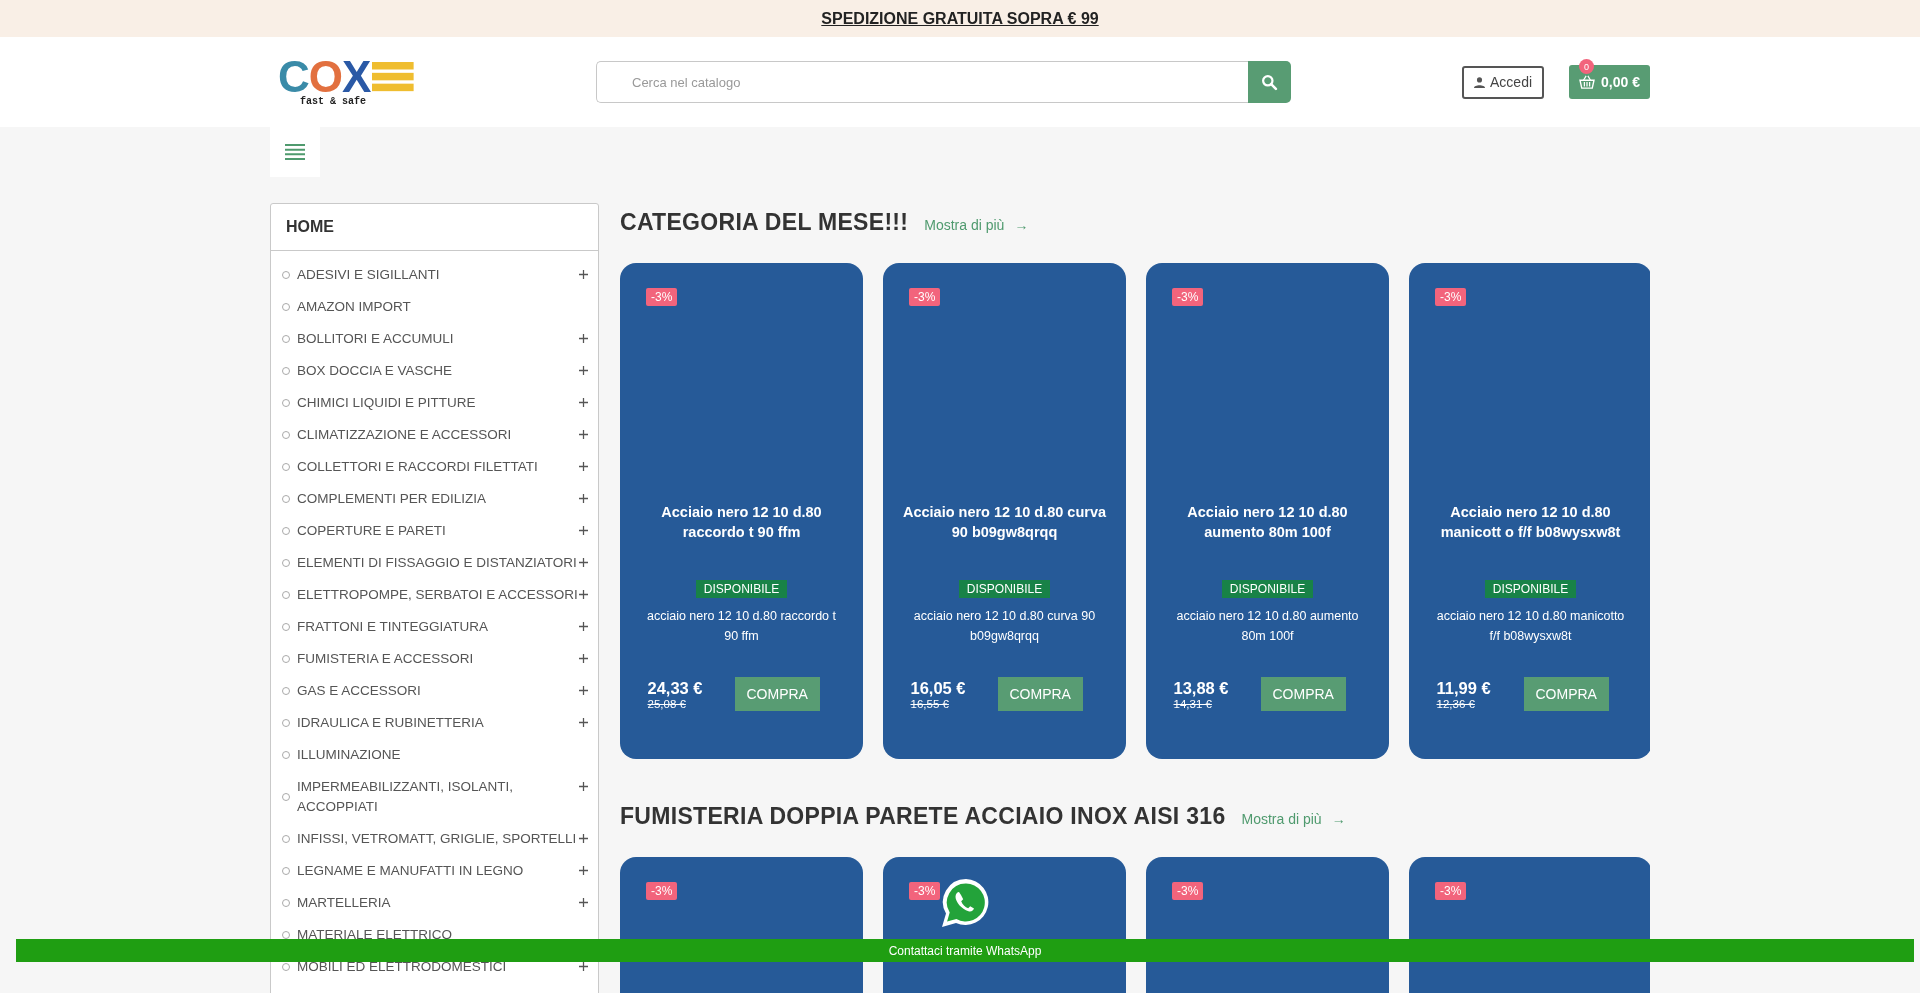  Describe the element at coordinates (1464, 688) in the screenshot. I see `price: 11,99 €` at that location.